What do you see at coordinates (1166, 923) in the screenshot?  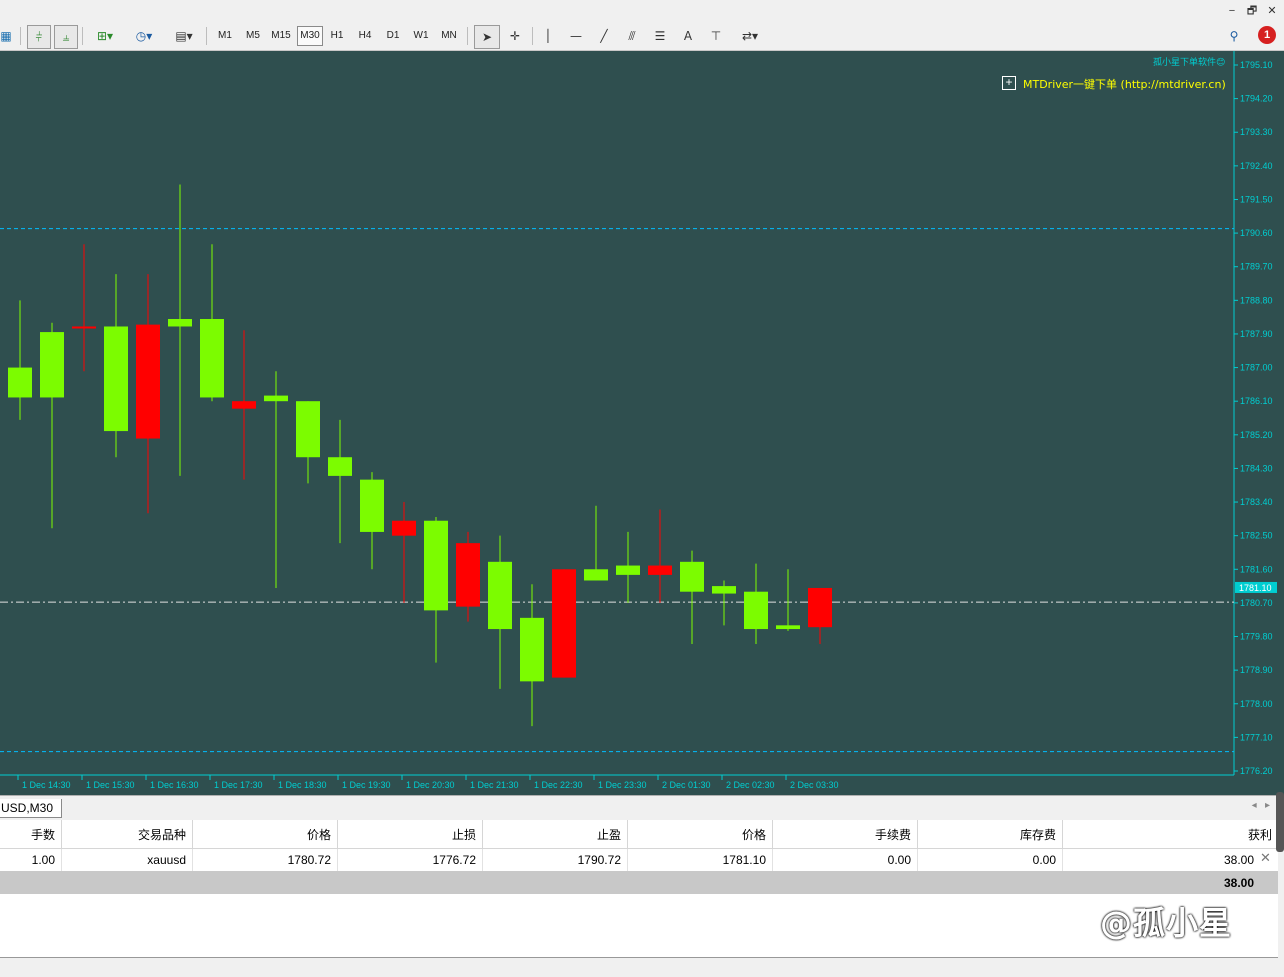 I see `watermark: @孤小星` at bounding box center [1166, 923].